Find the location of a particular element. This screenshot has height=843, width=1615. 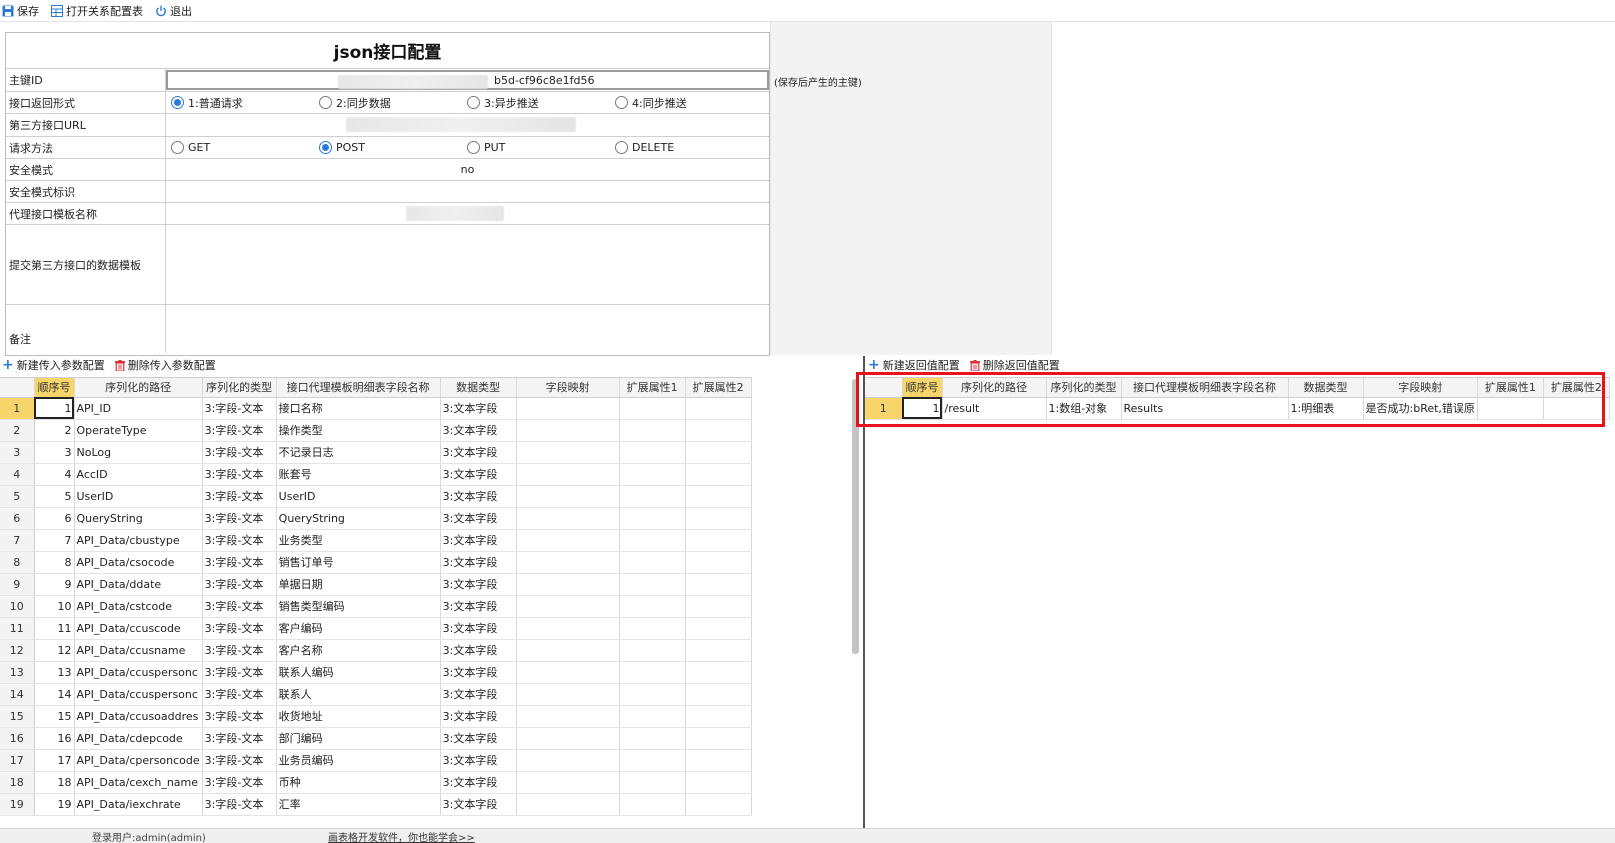

table-cell: 11 is located at coordinates (54, 628).